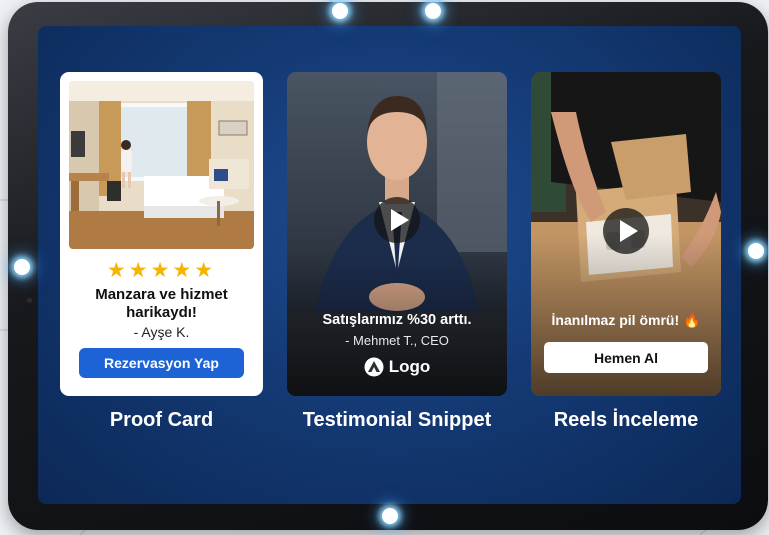  Describe the element at coordinates (433, 11) in the screenshot. I see `connector-dot-top-right` at that location.